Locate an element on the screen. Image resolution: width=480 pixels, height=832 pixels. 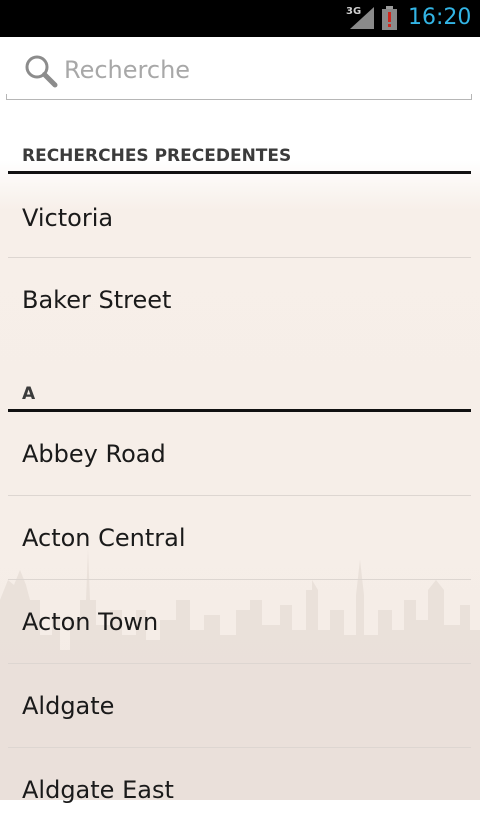
list-item-label: Abbey Road is located at coordinates (94, 454).